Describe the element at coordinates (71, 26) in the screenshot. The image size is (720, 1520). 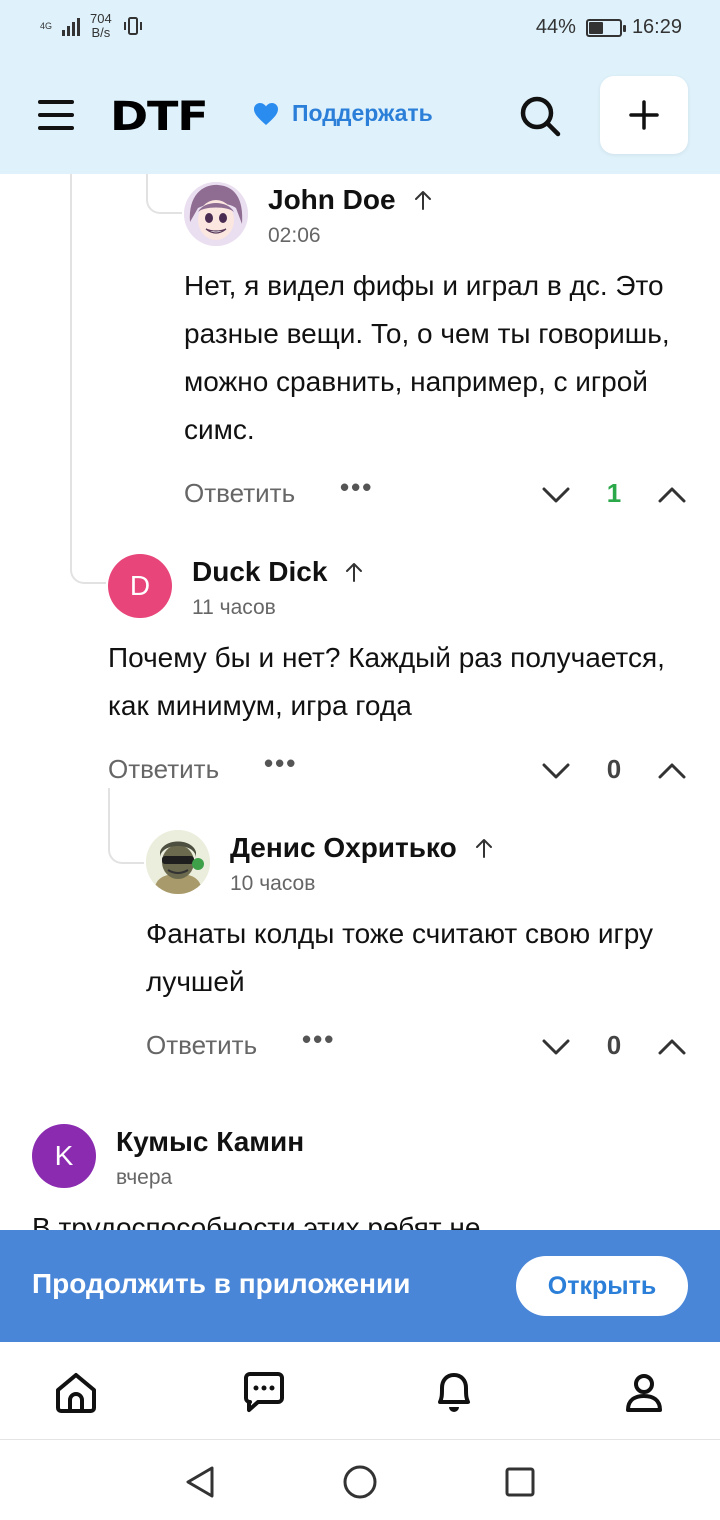
I see `signal-icon` at that location.